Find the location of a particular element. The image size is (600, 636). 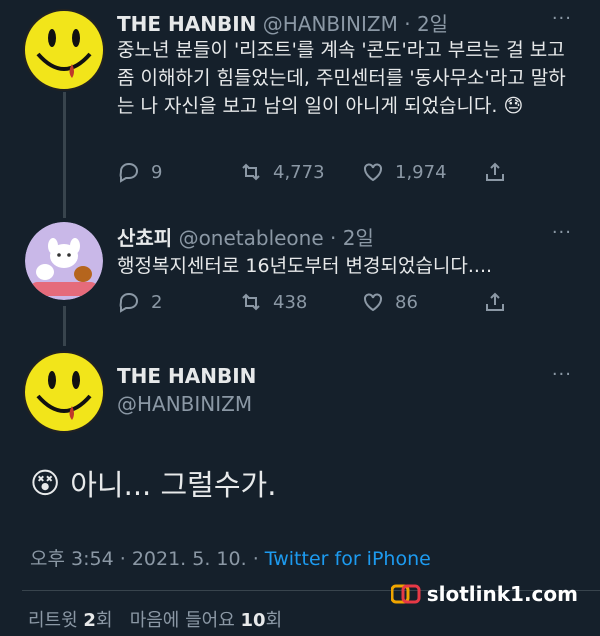

user-handle: @onetableone is located at coordinates (251, 238).